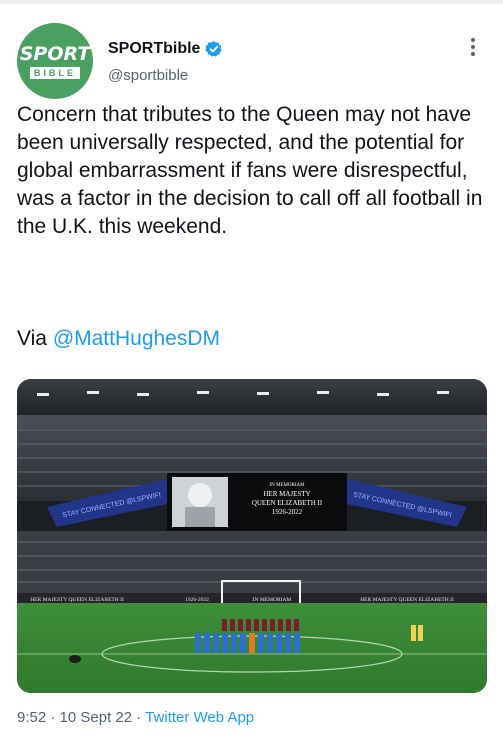 Image resolution: width=503 pixels, height=750 pixels. Describe the element at coordinates (286, 494) in the screenshot. I see `screen-line-2: HER MAJESTY` at that location.